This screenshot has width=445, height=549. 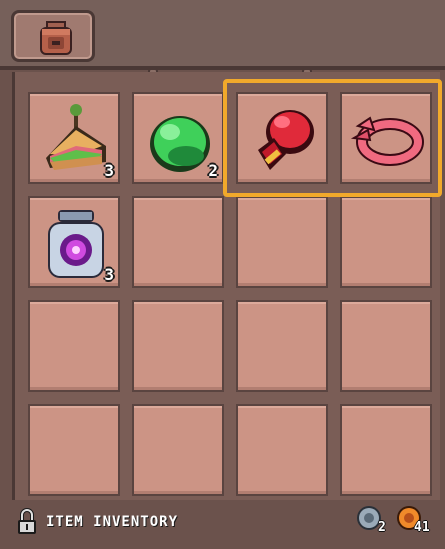 What do you see at coordinates (422, 527) in the screenshot?
I see `orange-coin-count: 41` at bounding box center [422, 527].